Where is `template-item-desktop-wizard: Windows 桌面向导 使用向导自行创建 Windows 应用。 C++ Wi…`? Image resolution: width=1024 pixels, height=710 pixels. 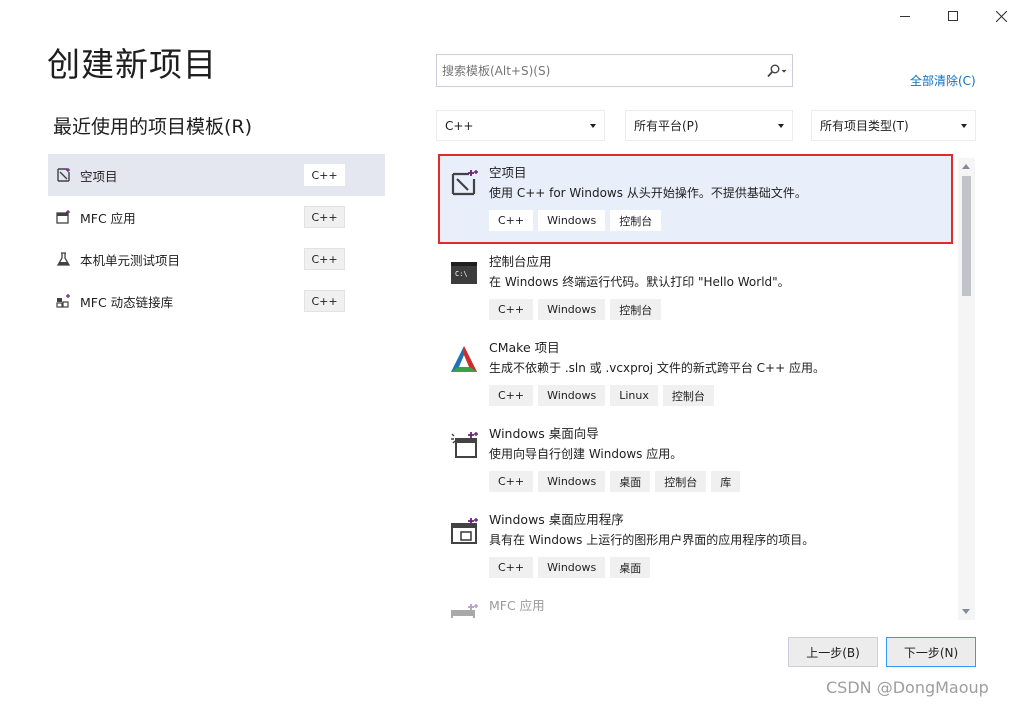 template-item-desktop-wizard: Windows 桌面向导 使用向导自行创建 Windows 应用。 C++ Wi… is located at coordinates (695, 459).